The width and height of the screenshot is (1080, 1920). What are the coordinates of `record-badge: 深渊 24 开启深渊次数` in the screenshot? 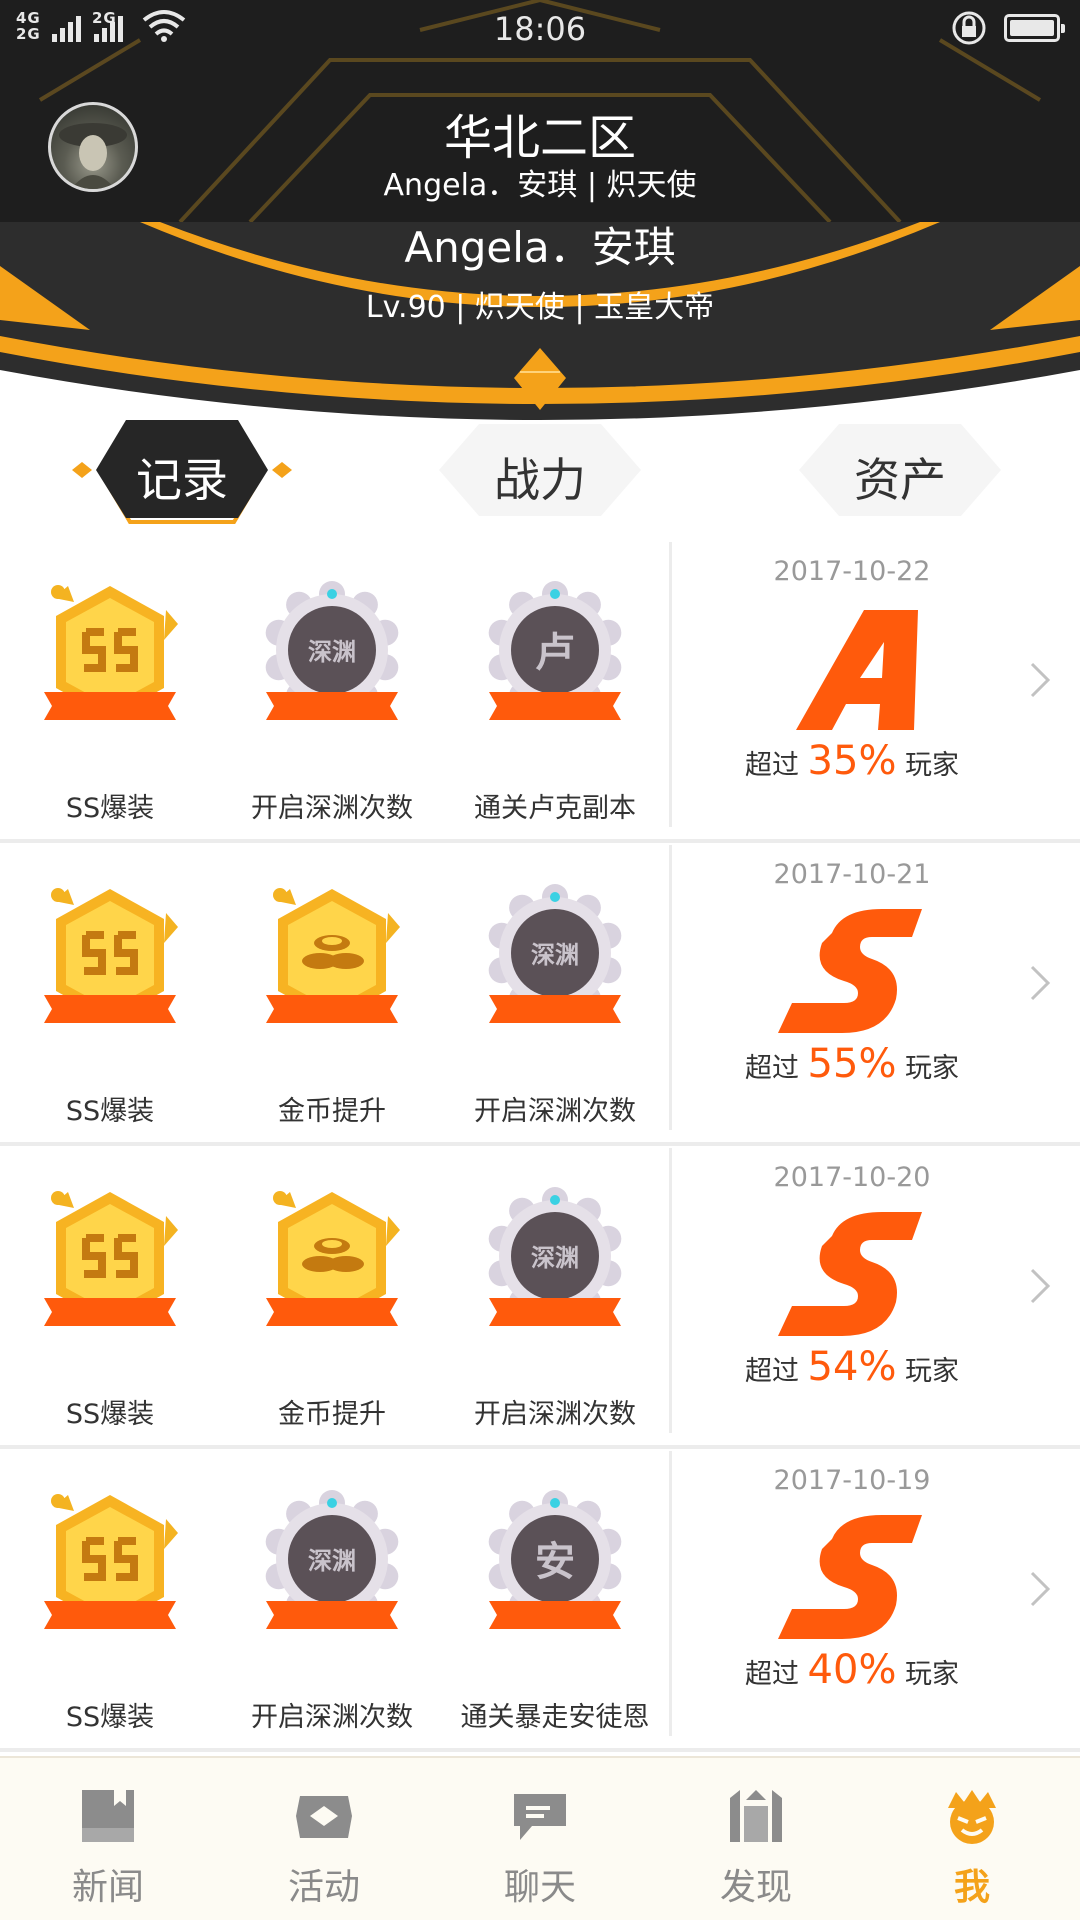 It's located at (555, 1005).